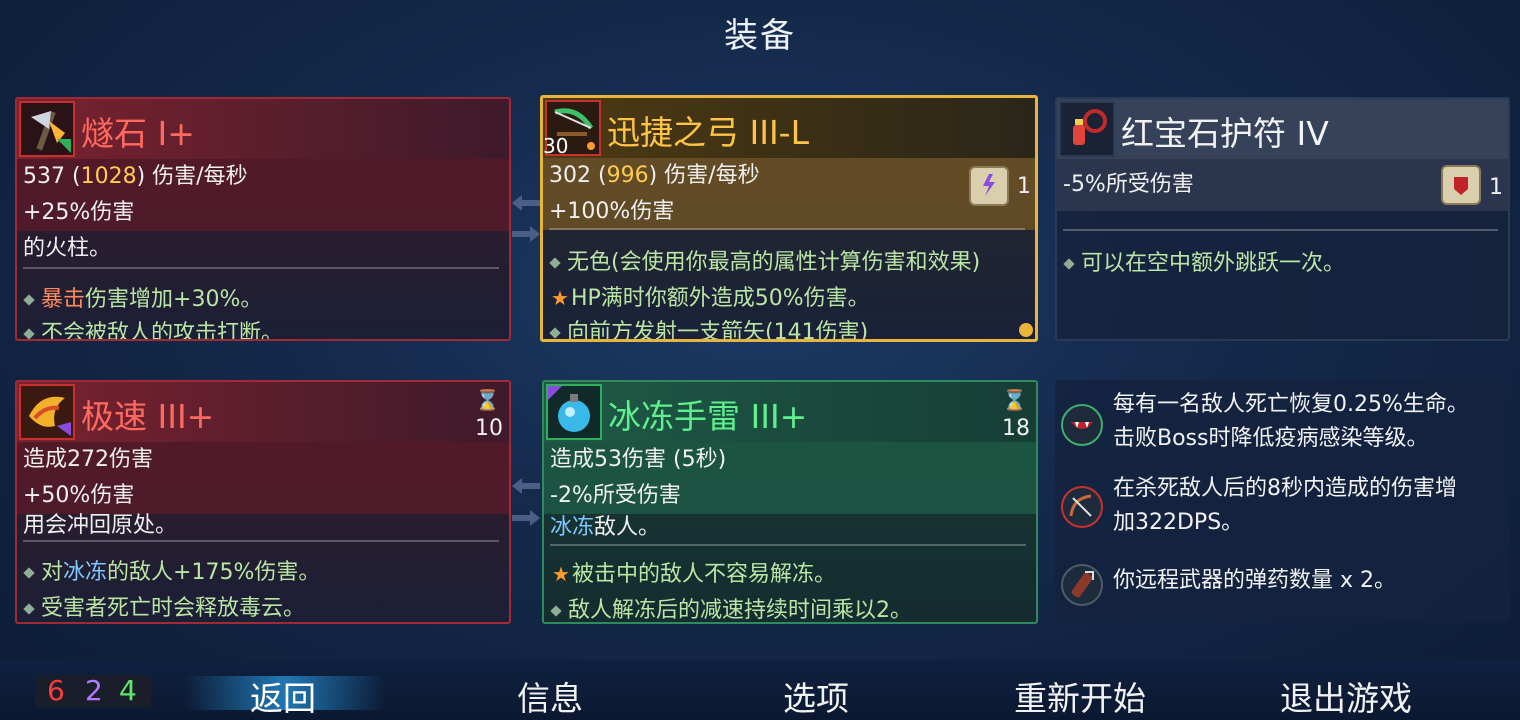 This screenshot has width=1520, height=720. Describe the element at coordinates (67, 248) in the screenshot. I see `description: 的火柱。` at that location.